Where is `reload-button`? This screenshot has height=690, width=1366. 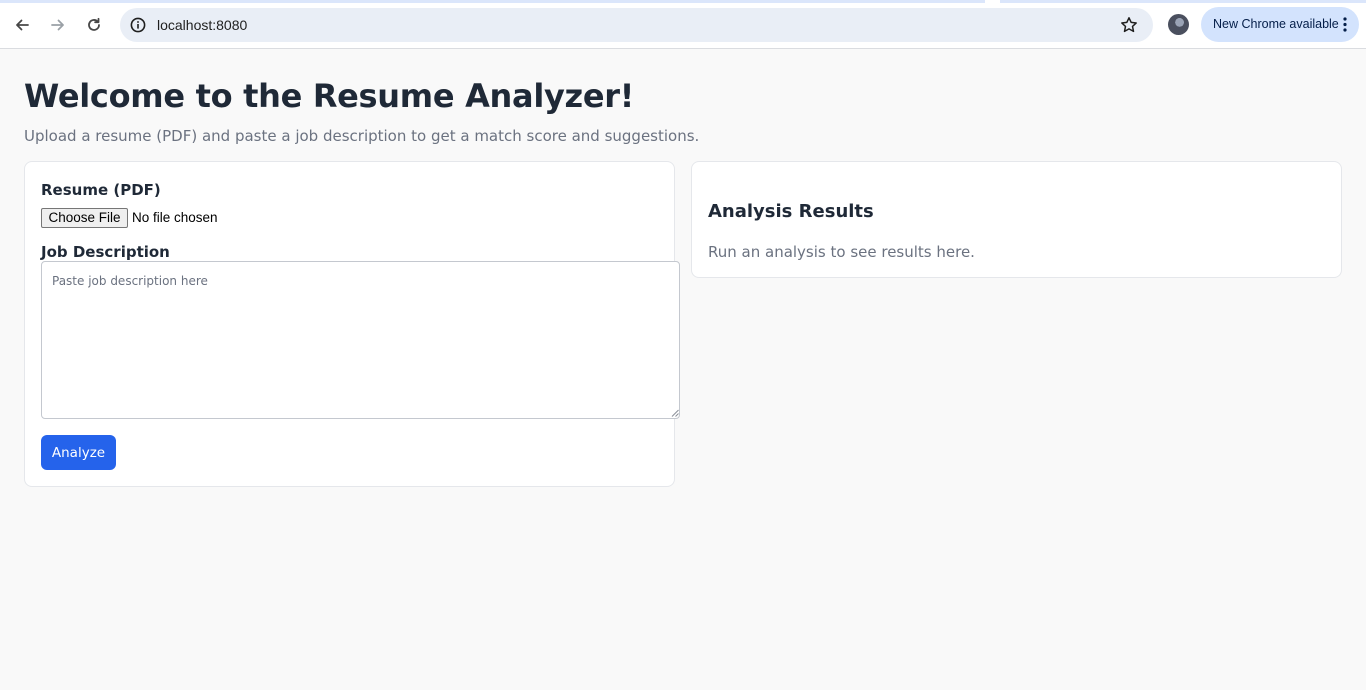
reload-button is located at coordinates (94, 25).